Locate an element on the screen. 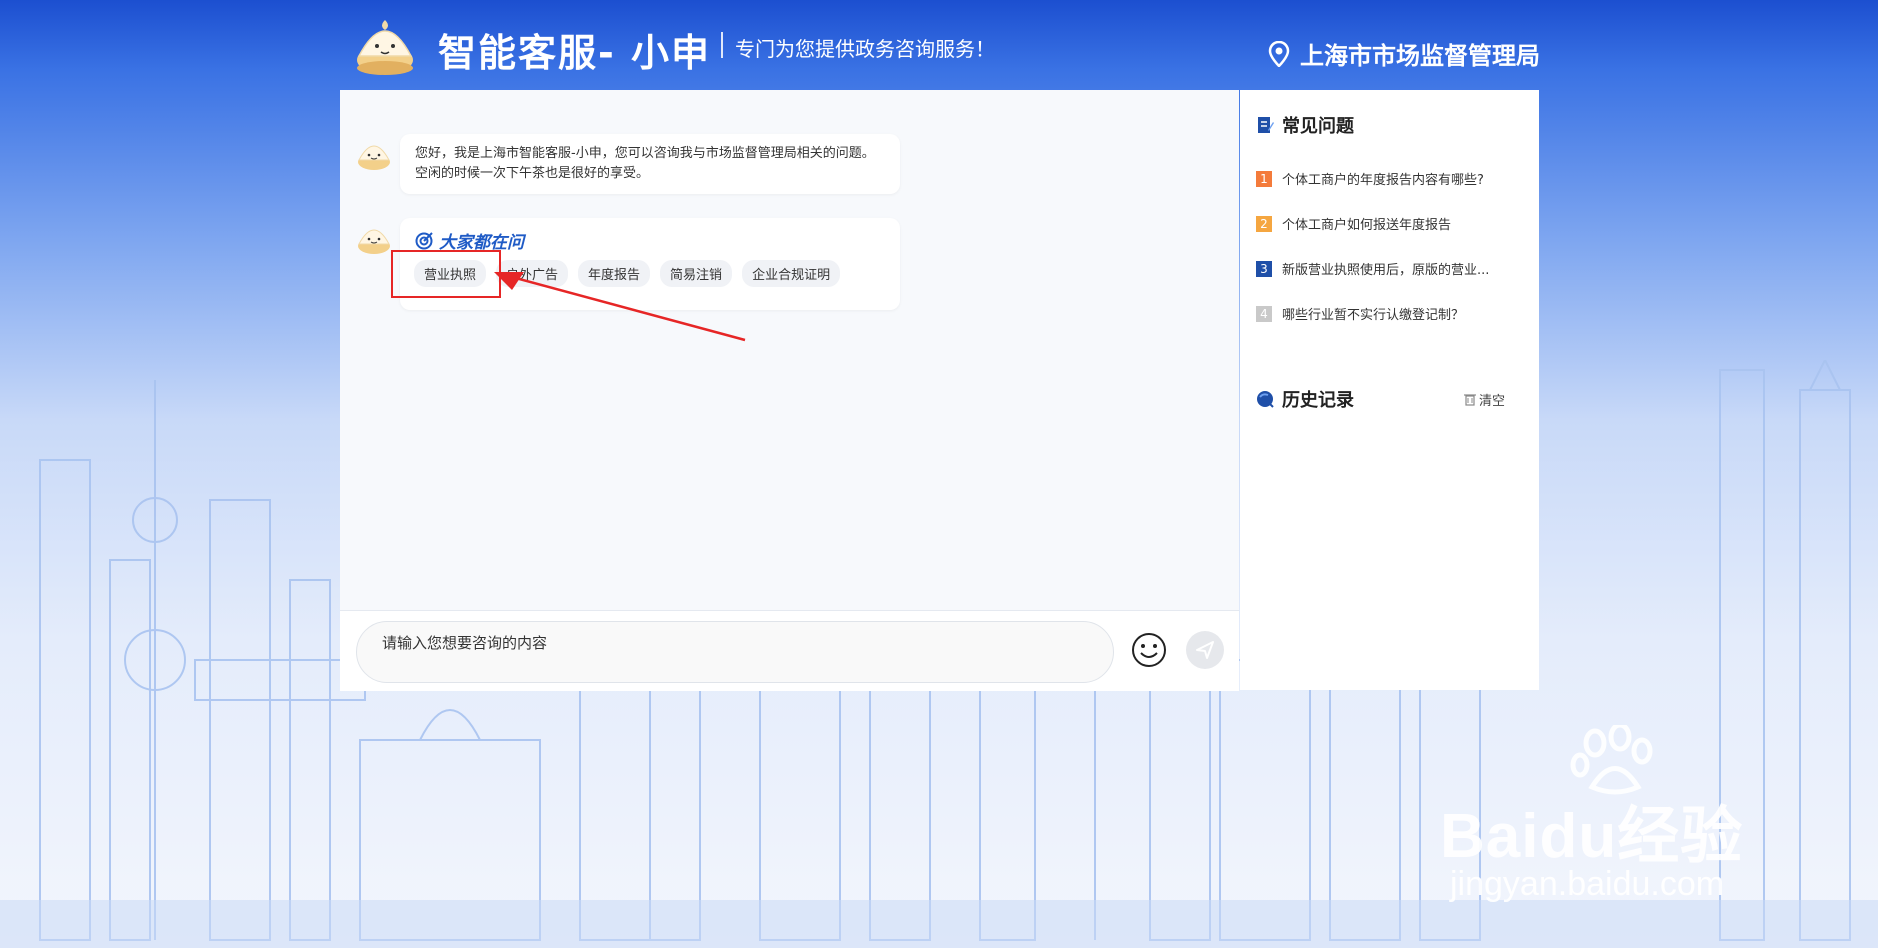 This screenshot has height=948, width=1878. history-title: 历史记录 is located at coordinates (1318, 400).